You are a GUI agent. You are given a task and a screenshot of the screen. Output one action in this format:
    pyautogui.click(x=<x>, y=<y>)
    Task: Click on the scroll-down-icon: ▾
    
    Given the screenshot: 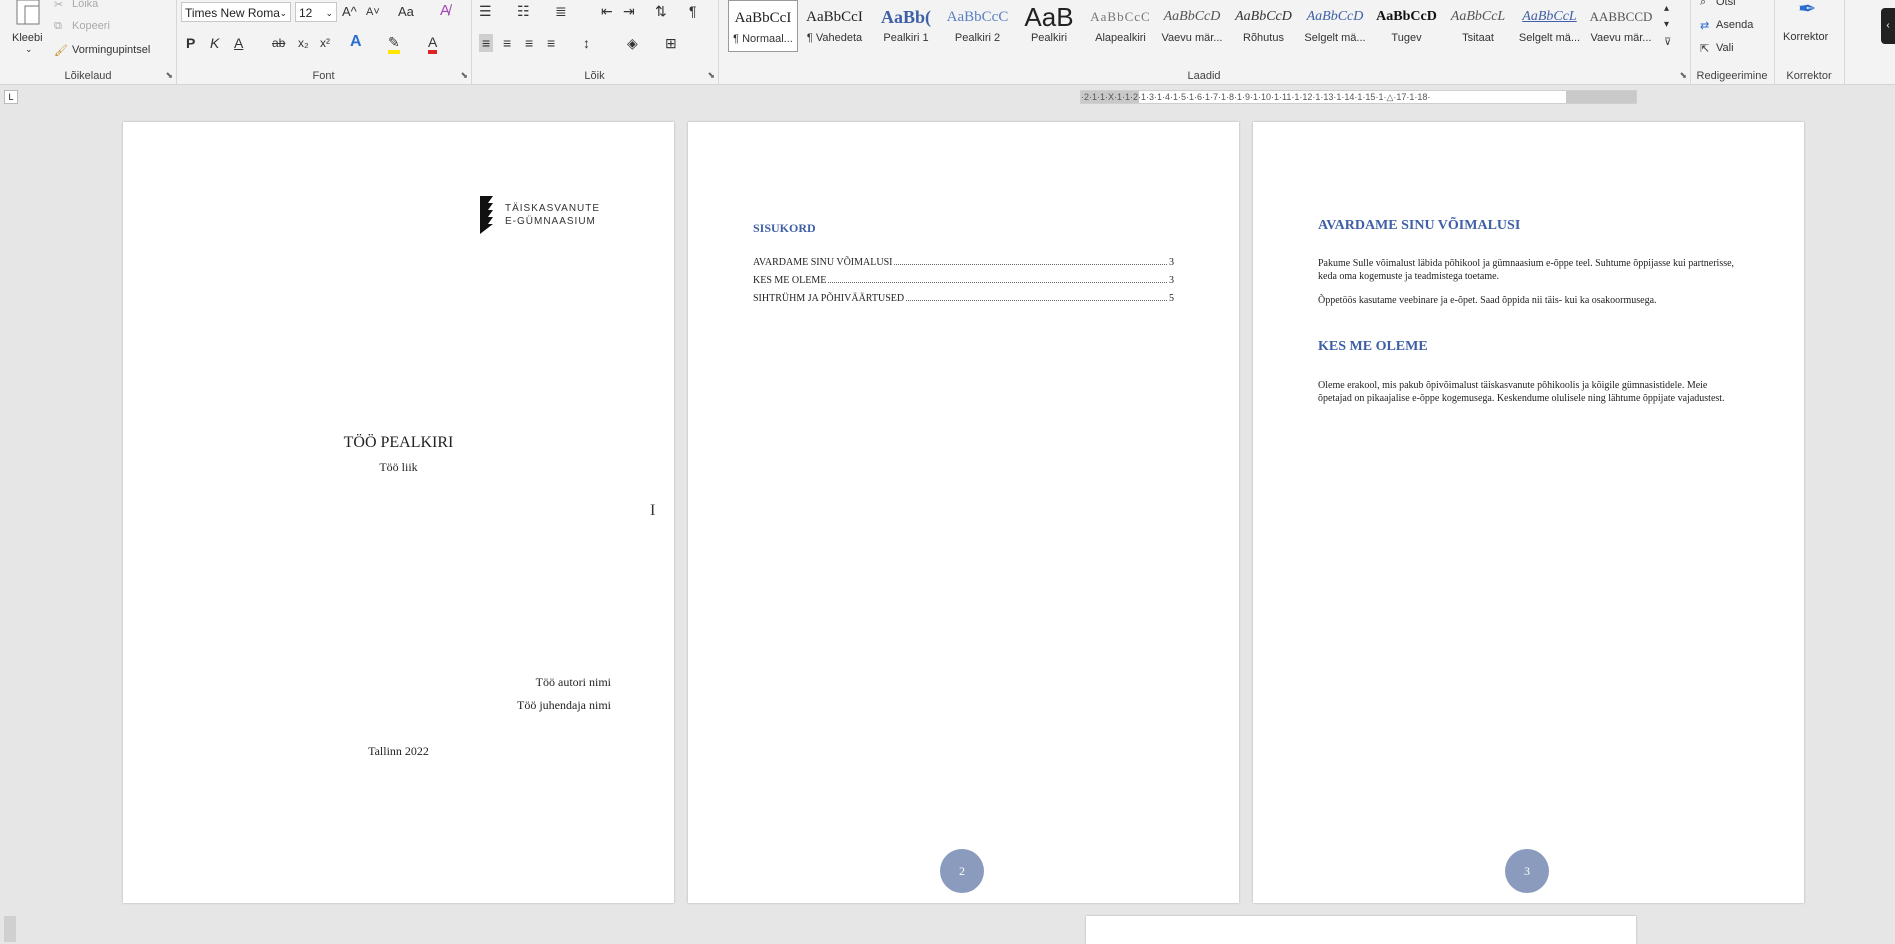 What is the action you would take?
    pyautogui.click(x=1666, y=25)
    